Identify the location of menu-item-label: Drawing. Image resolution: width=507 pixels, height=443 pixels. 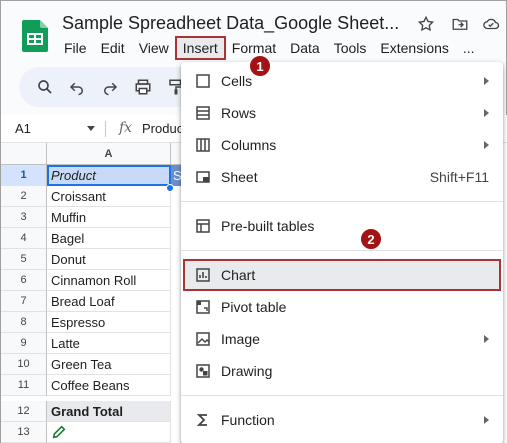
(247, 371).